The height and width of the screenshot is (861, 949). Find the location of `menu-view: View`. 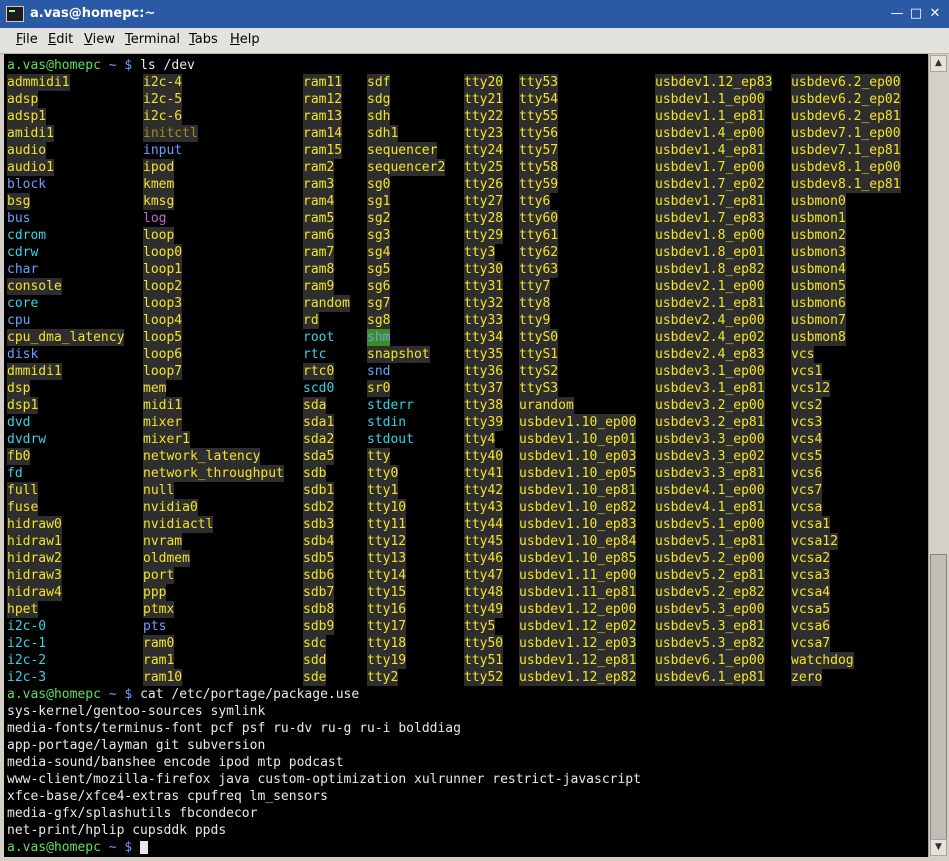

menu-view: View is located at coordinates (99, 39).